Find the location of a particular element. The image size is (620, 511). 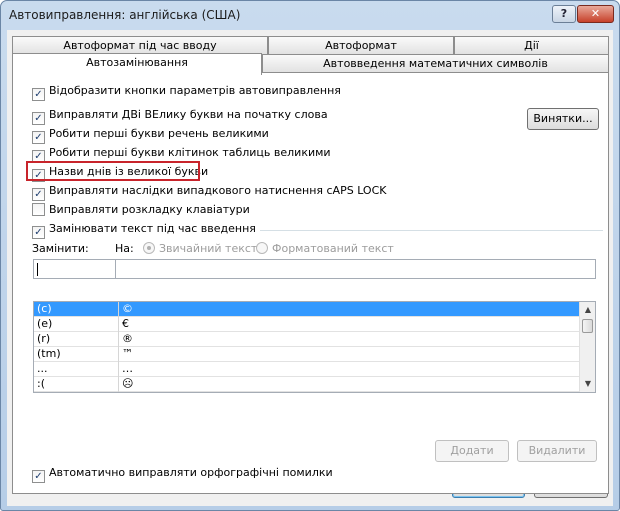

replace-input is located at coordinates (74, 269).